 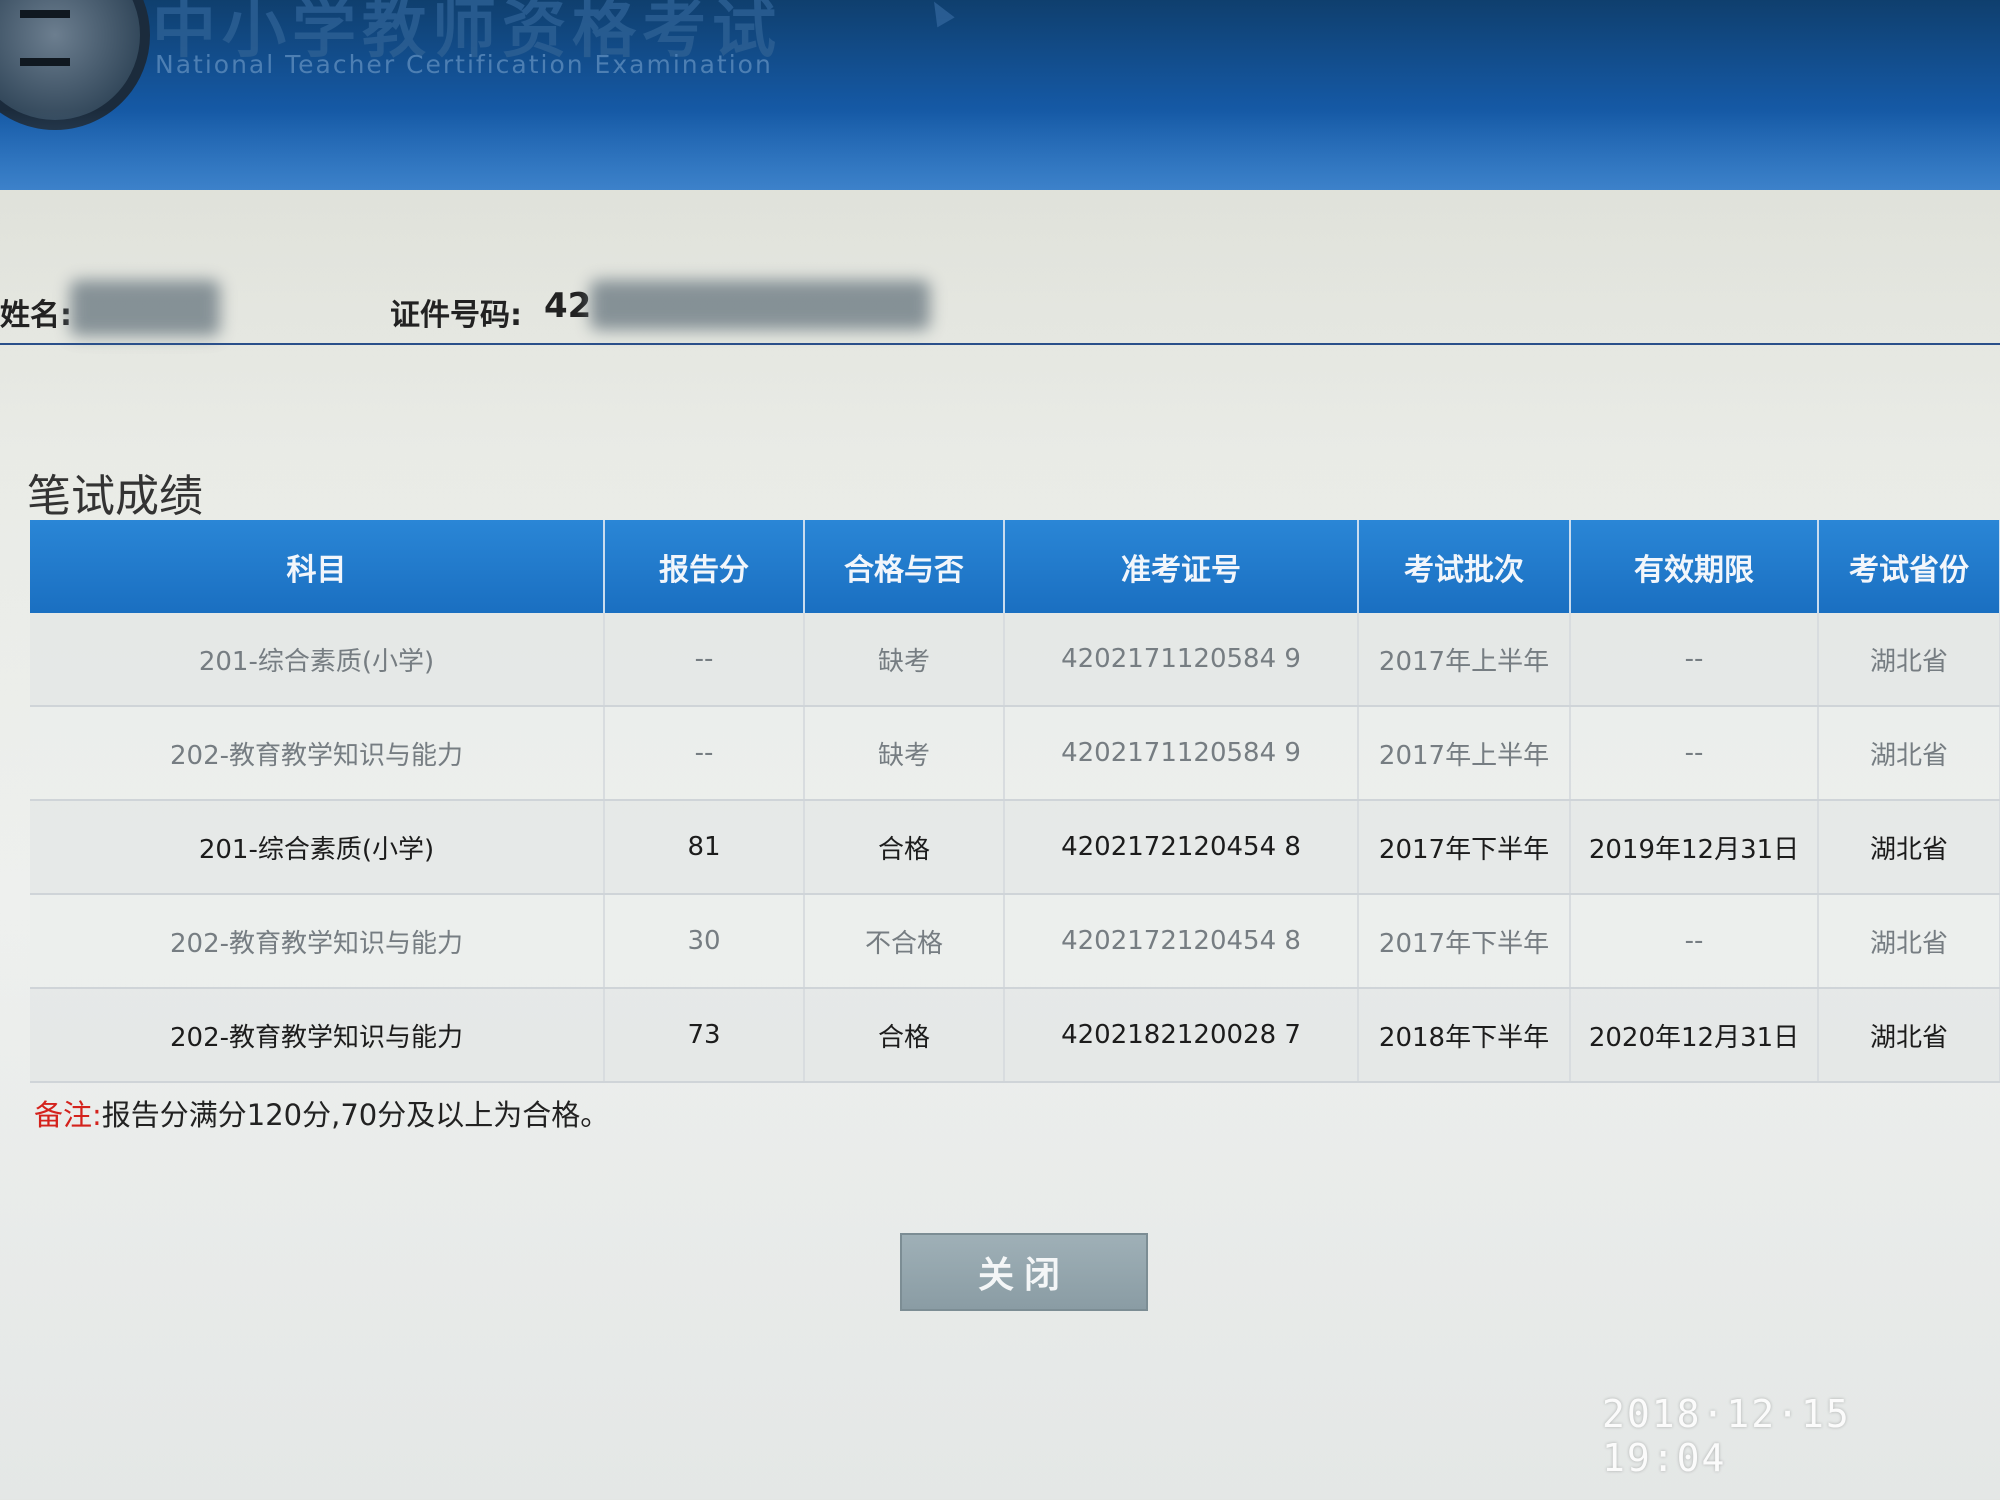 I want to click on column-header-admission-no: 准考证号, so click(x=1181, y=566).